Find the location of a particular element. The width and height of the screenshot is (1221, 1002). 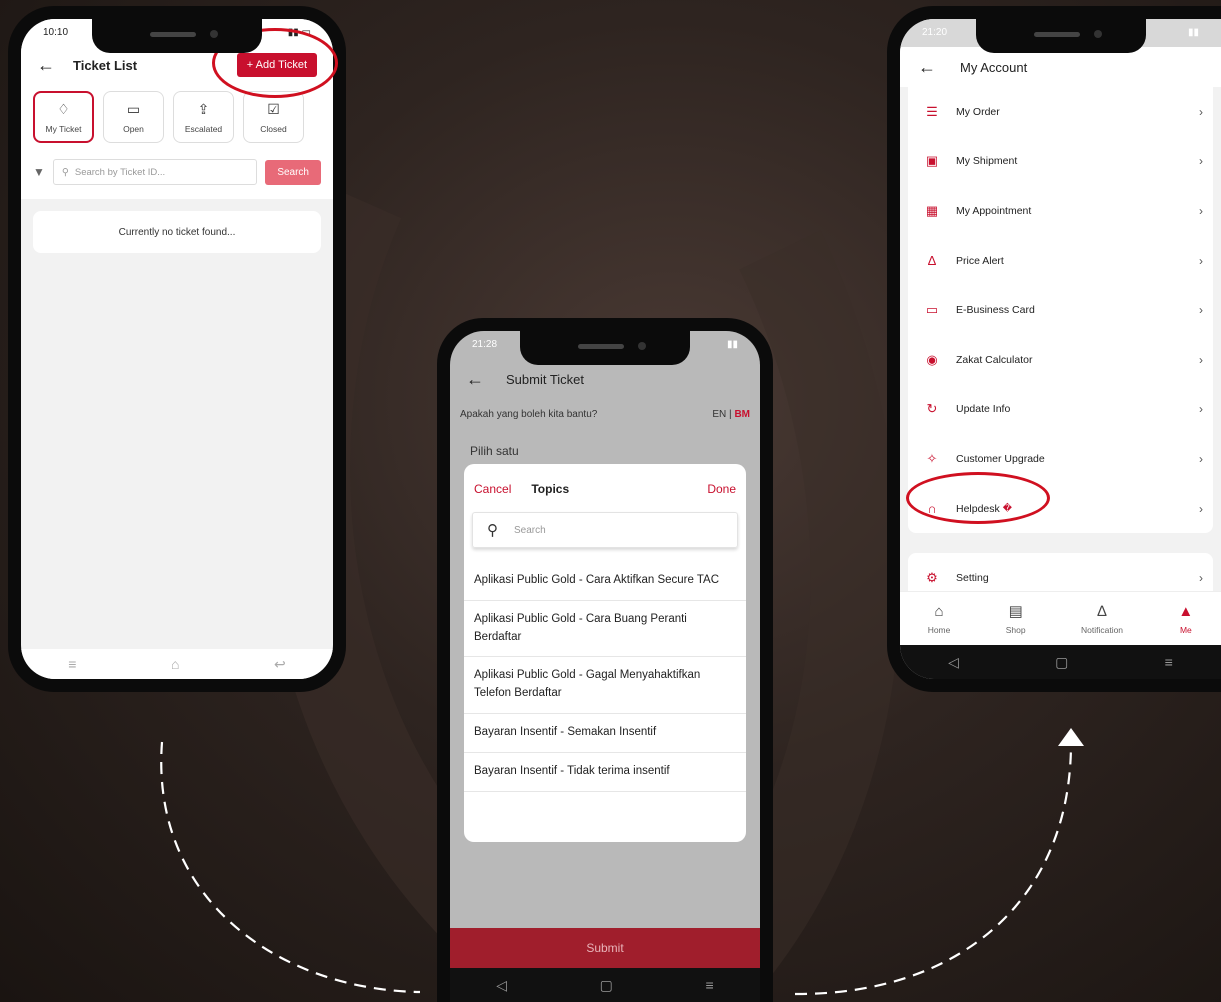

flow-arrow-right is located at coordinates (933, 870).